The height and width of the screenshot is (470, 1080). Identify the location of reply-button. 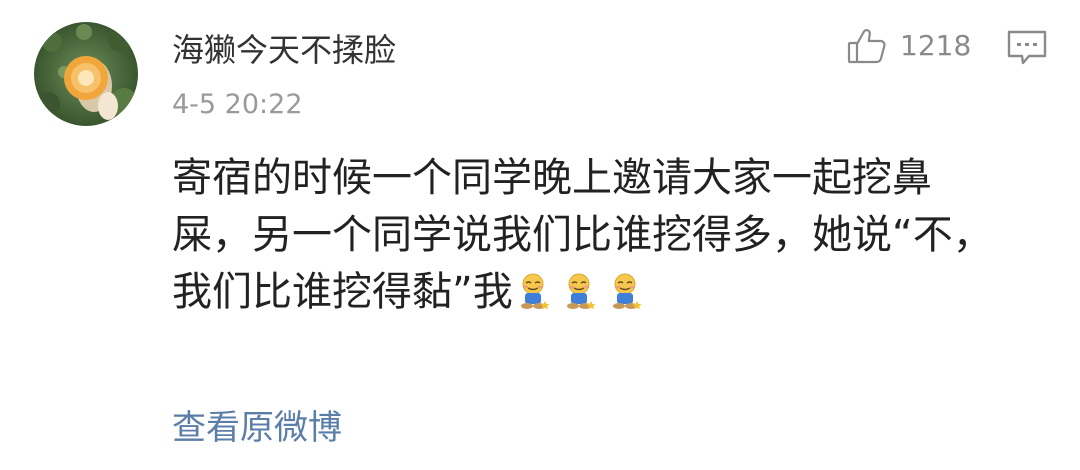
(1027, 48).